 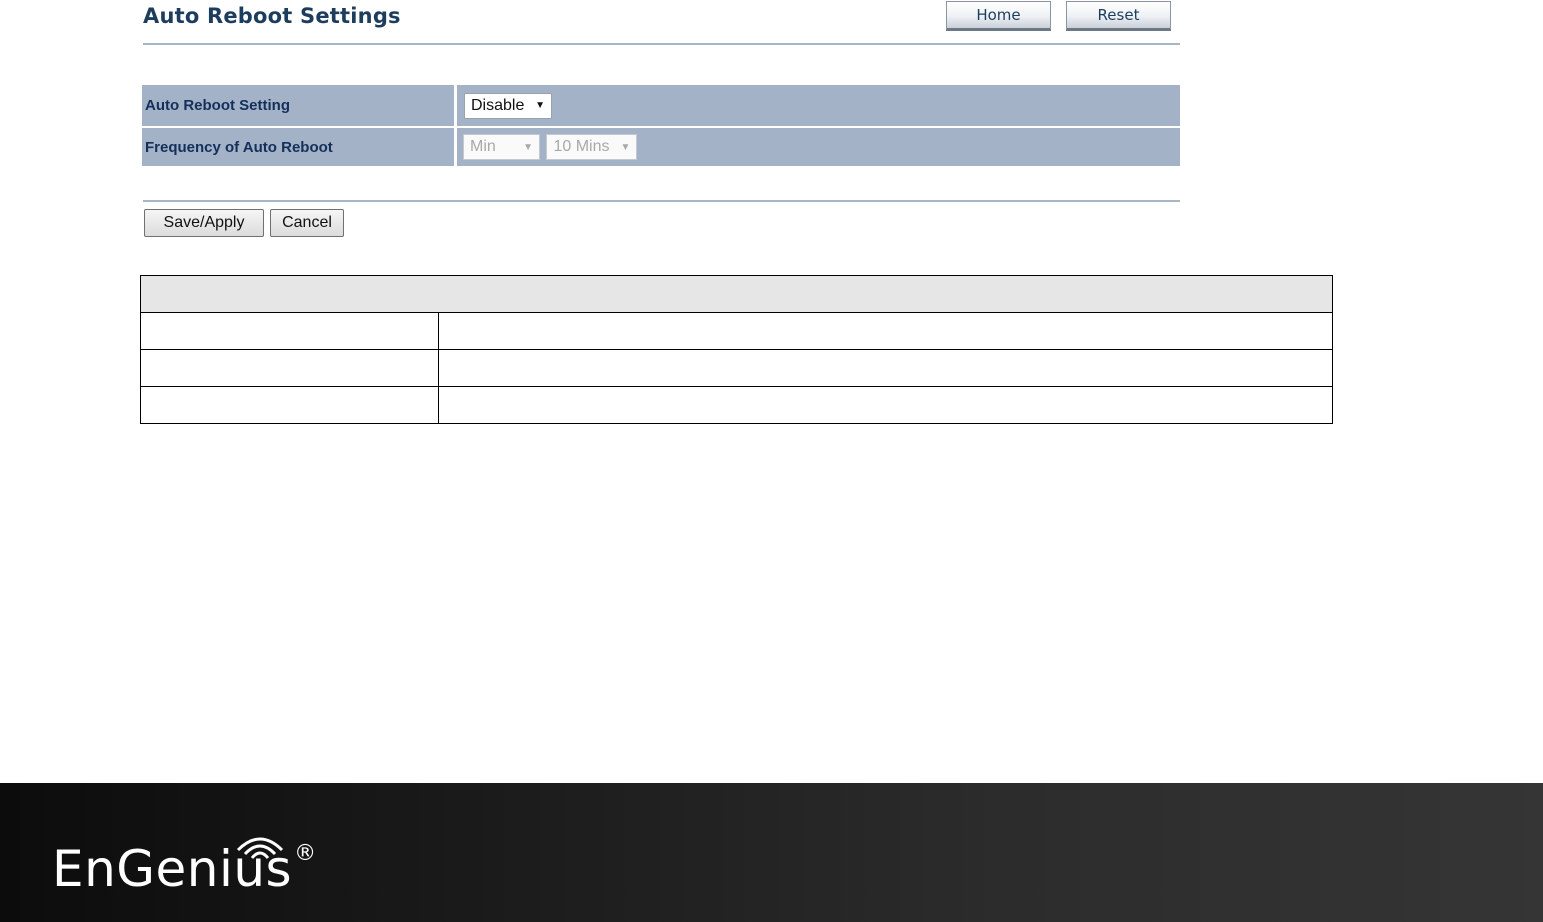 What do you see at coordinates (661, 44) in the screenshot?
I see `title-divider` at bounding box center [661, 44].